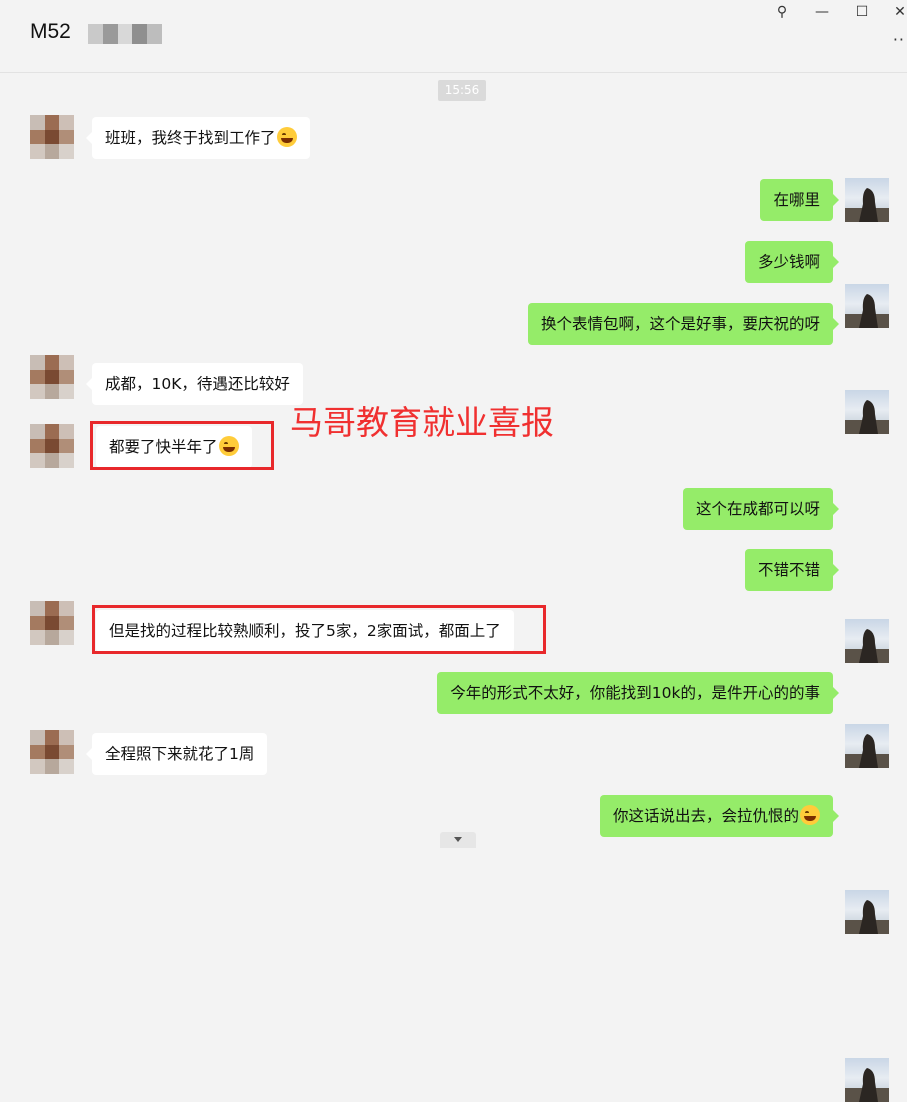 This screenshot has width=907, height=1102. I want to click on message-bubble-outgoing: 在哪里, so click(799, 200).